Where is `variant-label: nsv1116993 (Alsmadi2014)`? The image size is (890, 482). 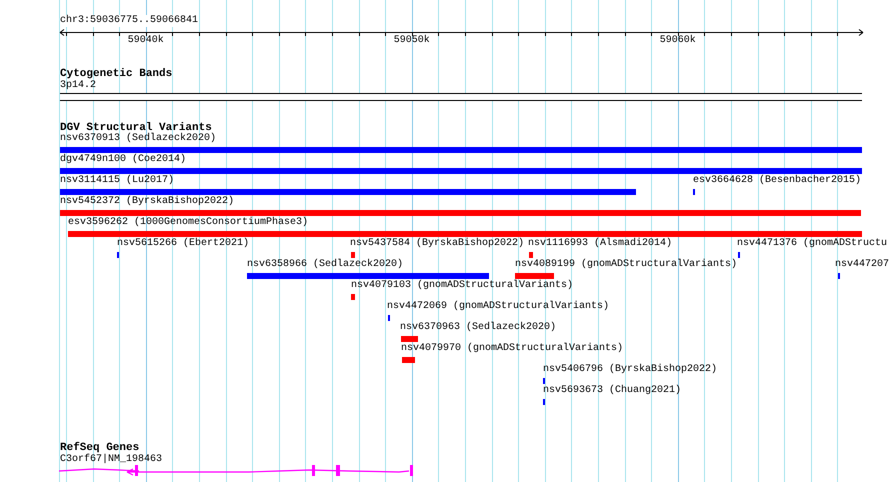 variant-label: nsv1116993 (Alsmadi2014) is located at coordinates (600, 244).